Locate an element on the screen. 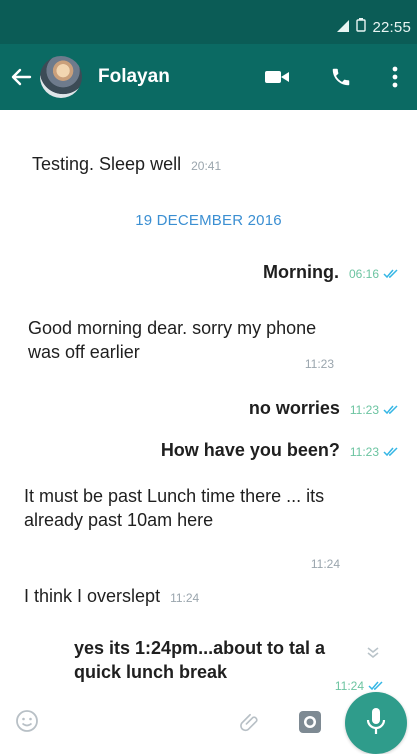 This screenshot has height=754, width=417. video-call-icon is located at coordinates (277, 77).